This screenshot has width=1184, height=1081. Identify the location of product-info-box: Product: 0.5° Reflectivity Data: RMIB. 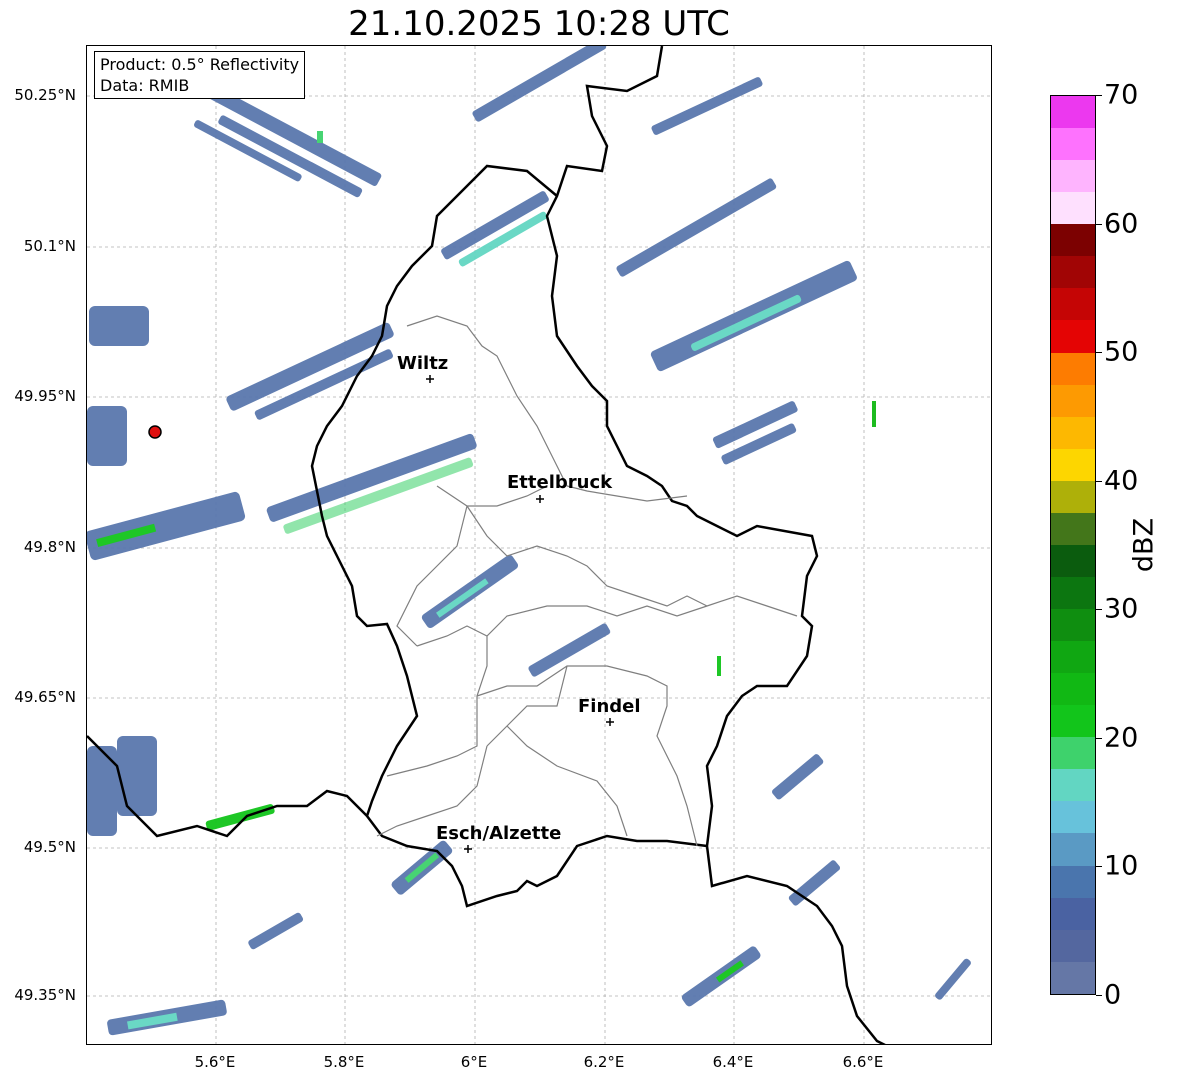
(200, 75).